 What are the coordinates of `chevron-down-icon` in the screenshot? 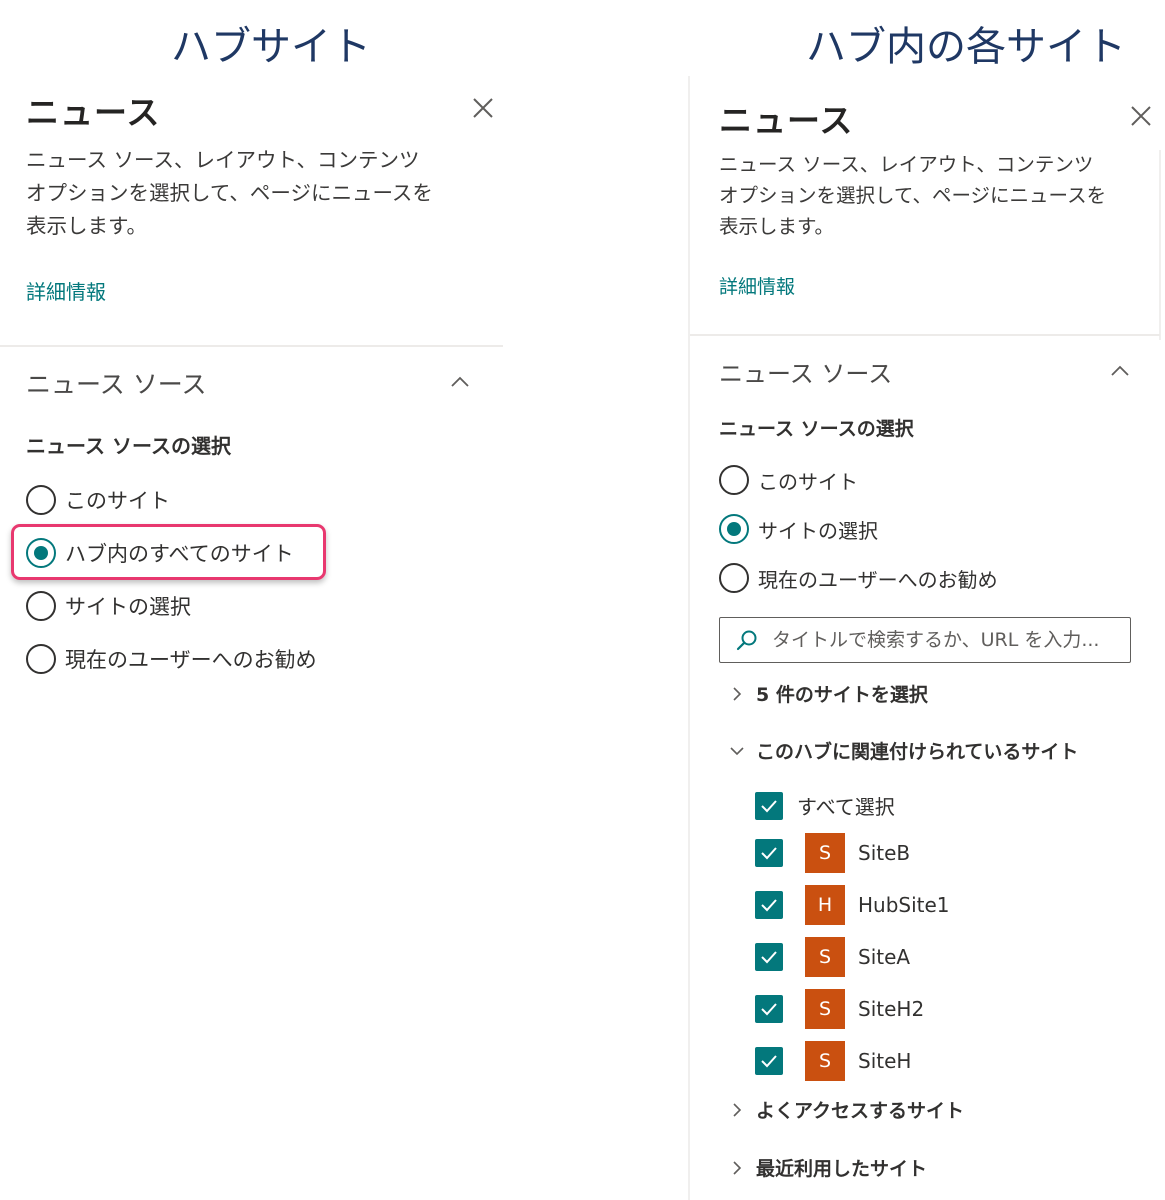 It's located at (737, 751).